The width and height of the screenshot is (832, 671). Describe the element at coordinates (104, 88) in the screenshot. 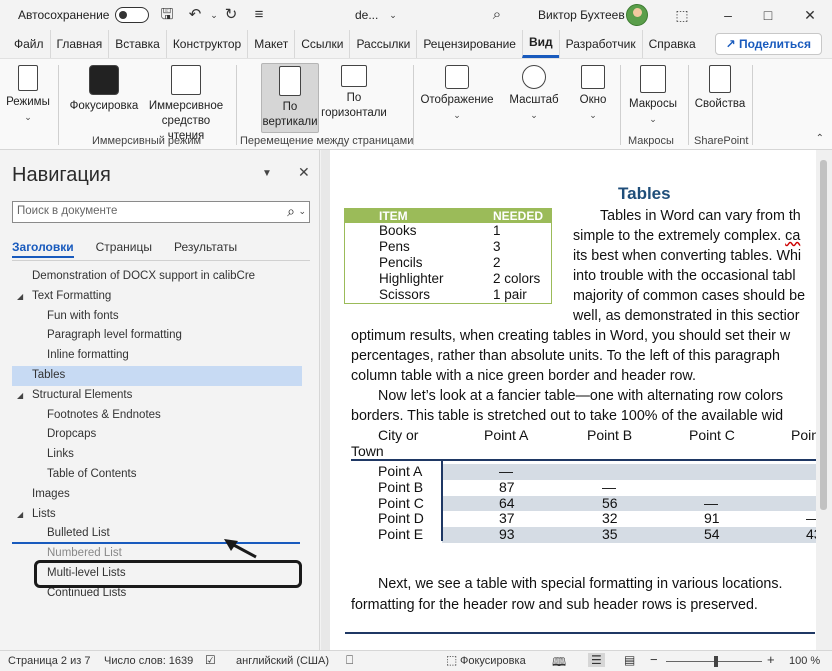

I see `focus-button: Фокусировка` at that location.